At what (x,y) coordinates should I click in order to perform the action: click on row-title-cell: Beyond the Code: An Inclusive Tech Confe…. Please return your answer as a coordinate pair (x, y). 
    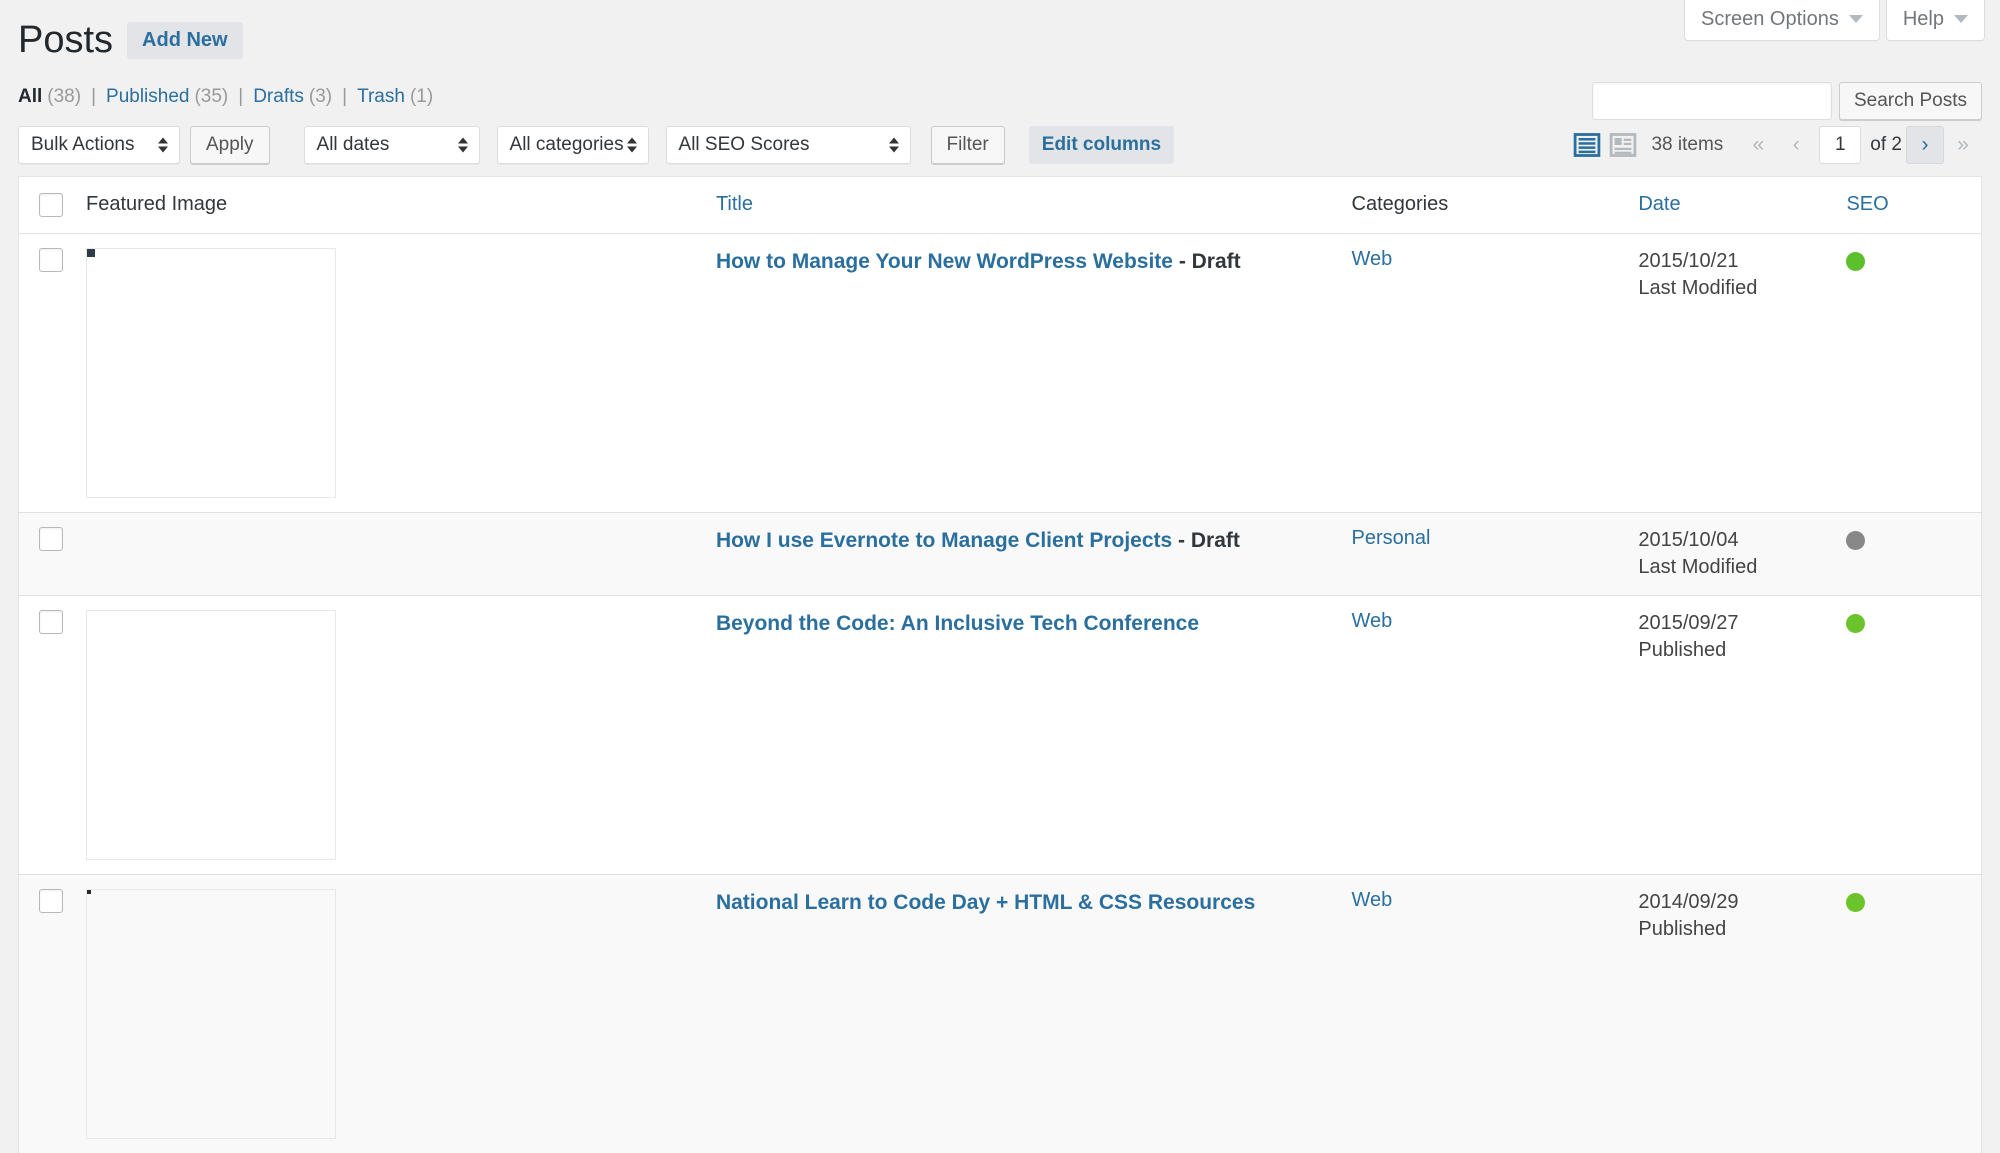
    Looking at the image, I should click on (1033, 734).